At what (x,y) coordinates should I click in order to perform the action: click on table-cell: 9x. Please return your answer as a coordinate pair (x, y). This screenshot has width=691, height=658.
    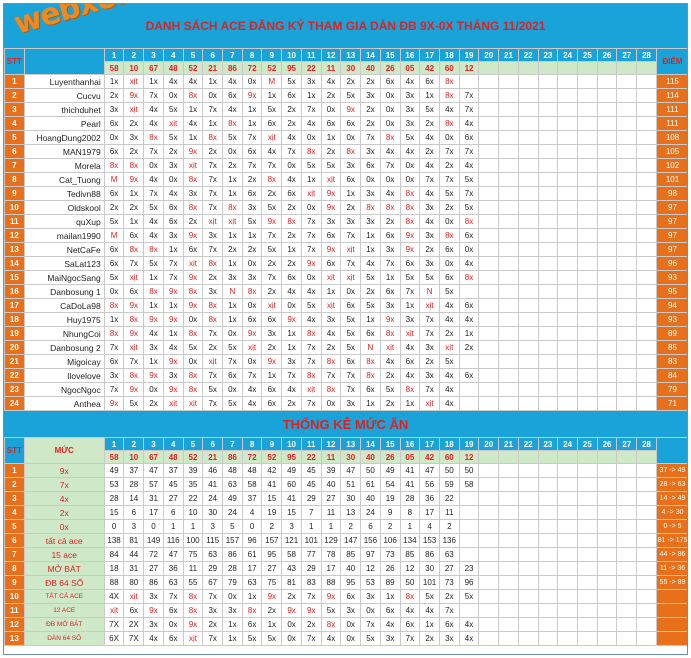
    Looking at the image, I should click on (252, 95).